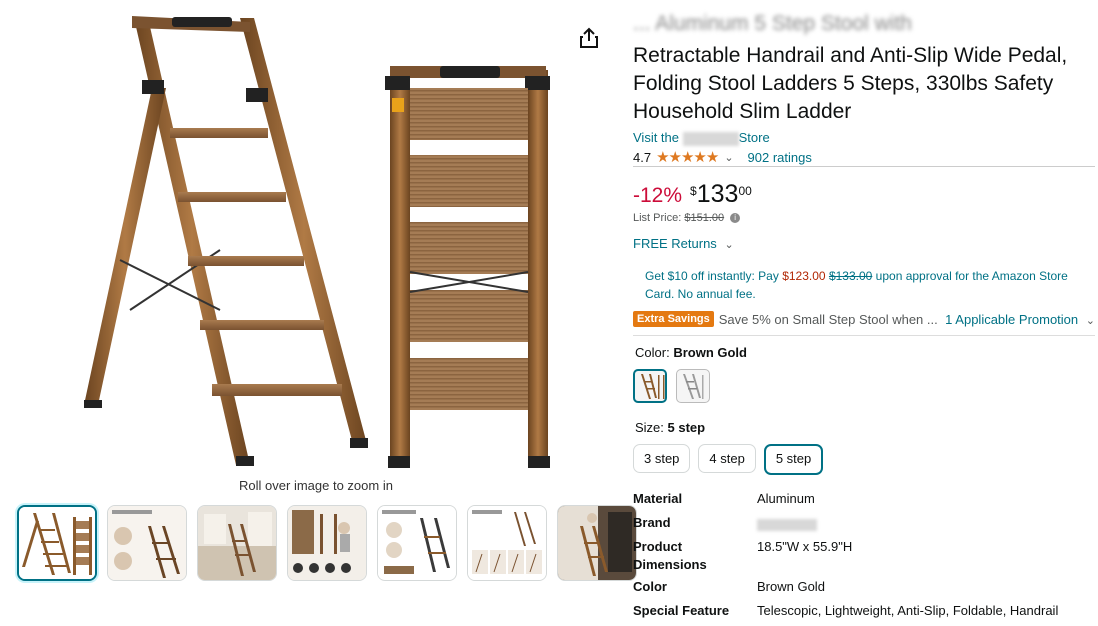  I want to click on spec-key: Special Feature, so click(681, 610).